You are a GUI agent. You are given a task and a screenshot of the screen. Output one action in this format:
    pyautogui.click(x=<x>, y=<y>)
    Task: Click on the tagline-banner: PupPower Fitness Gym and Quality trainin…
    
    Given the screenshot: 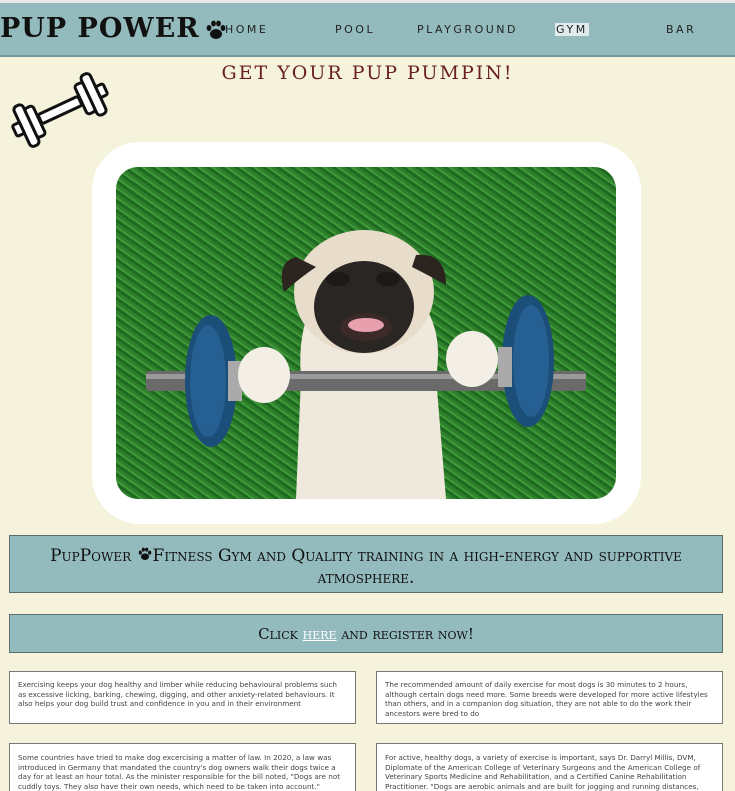 What is the action you would take?
    pyautogui.click(x=366, y=564)
    